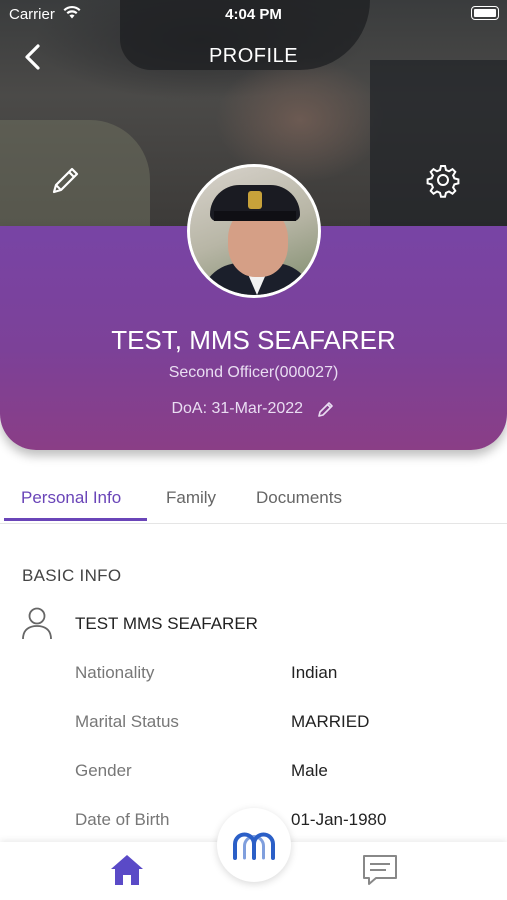  I want to click on battery-icon, so click(485, 13).